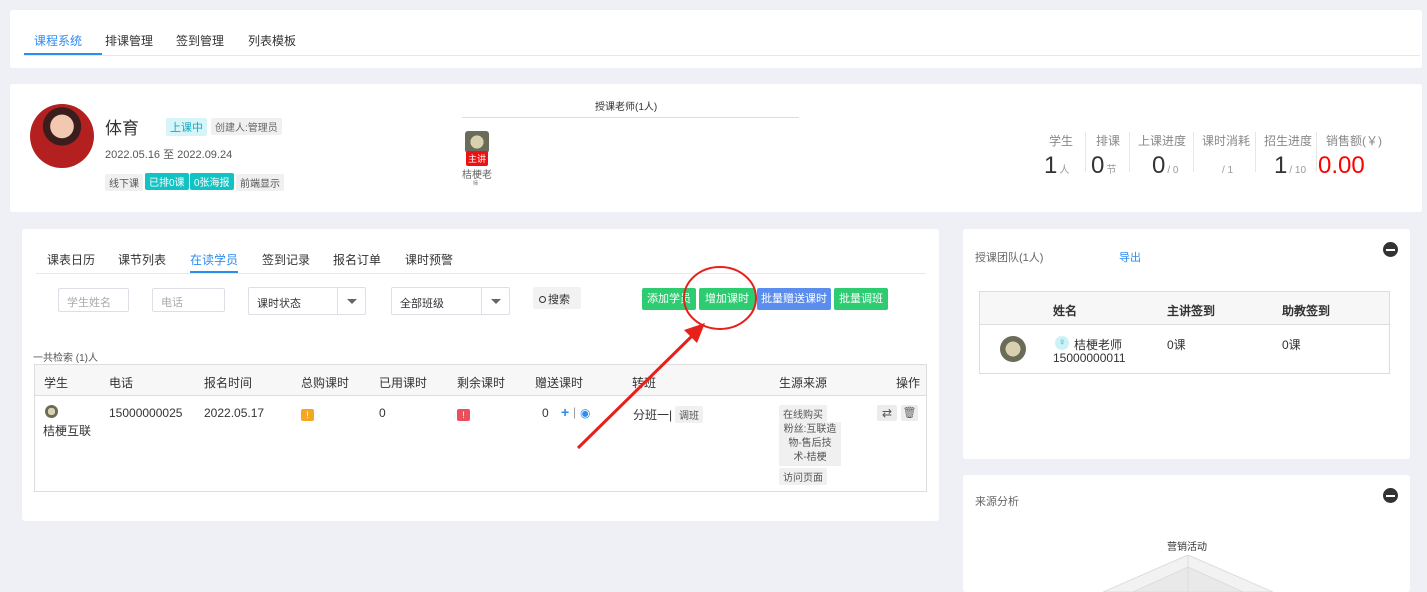 The height and width of the screenshot is (592, 1427). Describe the element at coordinates (1013, 349) in the screenshot. I see `team-member-avatar` at that location.